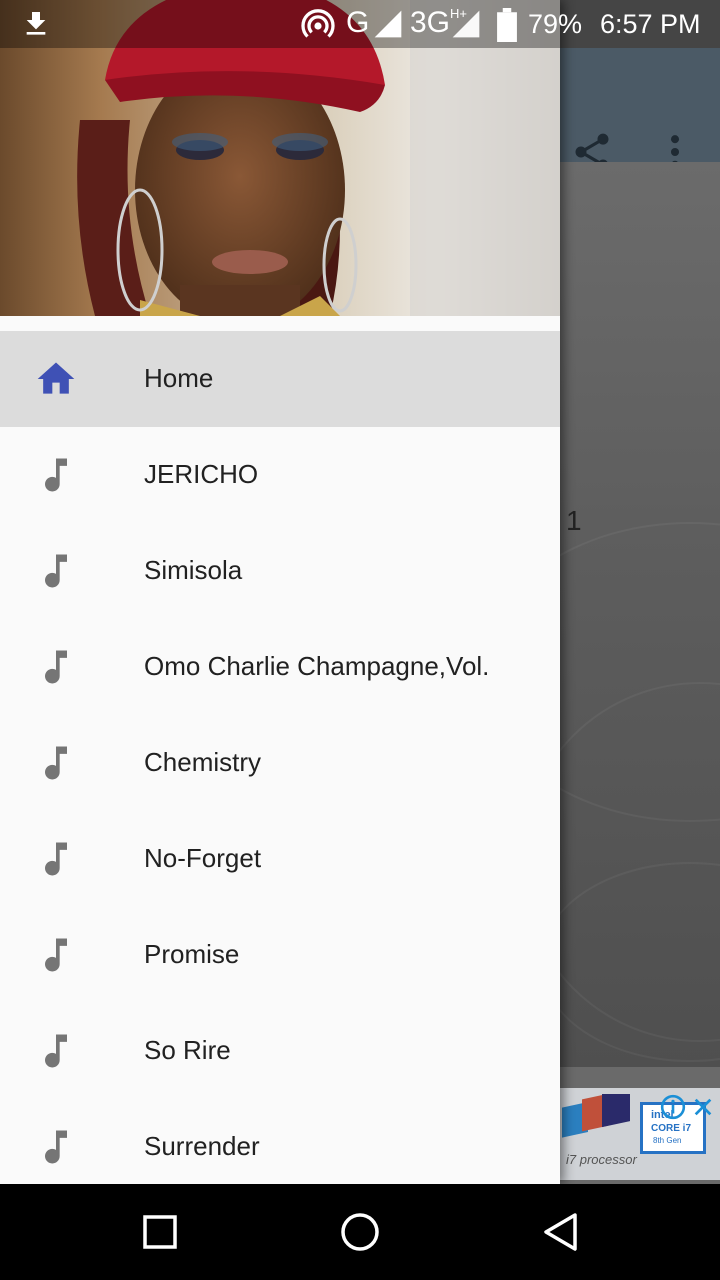 The image size is (720, 1280). I want to click on drawer-item-promise: Promise, so click(280, 955).